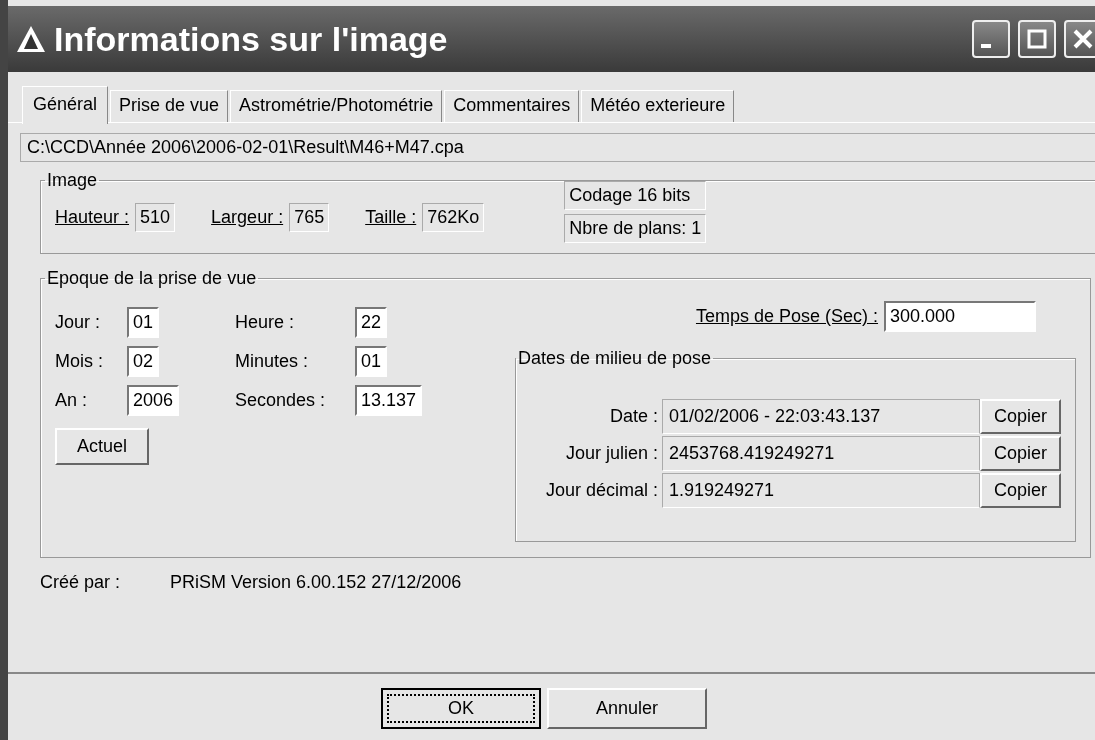  Describe the element at coordinates (78, 322) in the screenshot. I see `field-label: Jour :` at that location.